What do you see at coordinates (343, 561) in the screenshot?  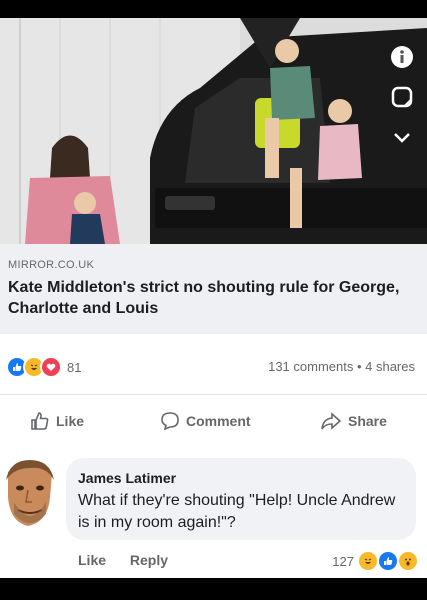 I see `comment-reaction-count: 127` at bounding box center [343, 561].